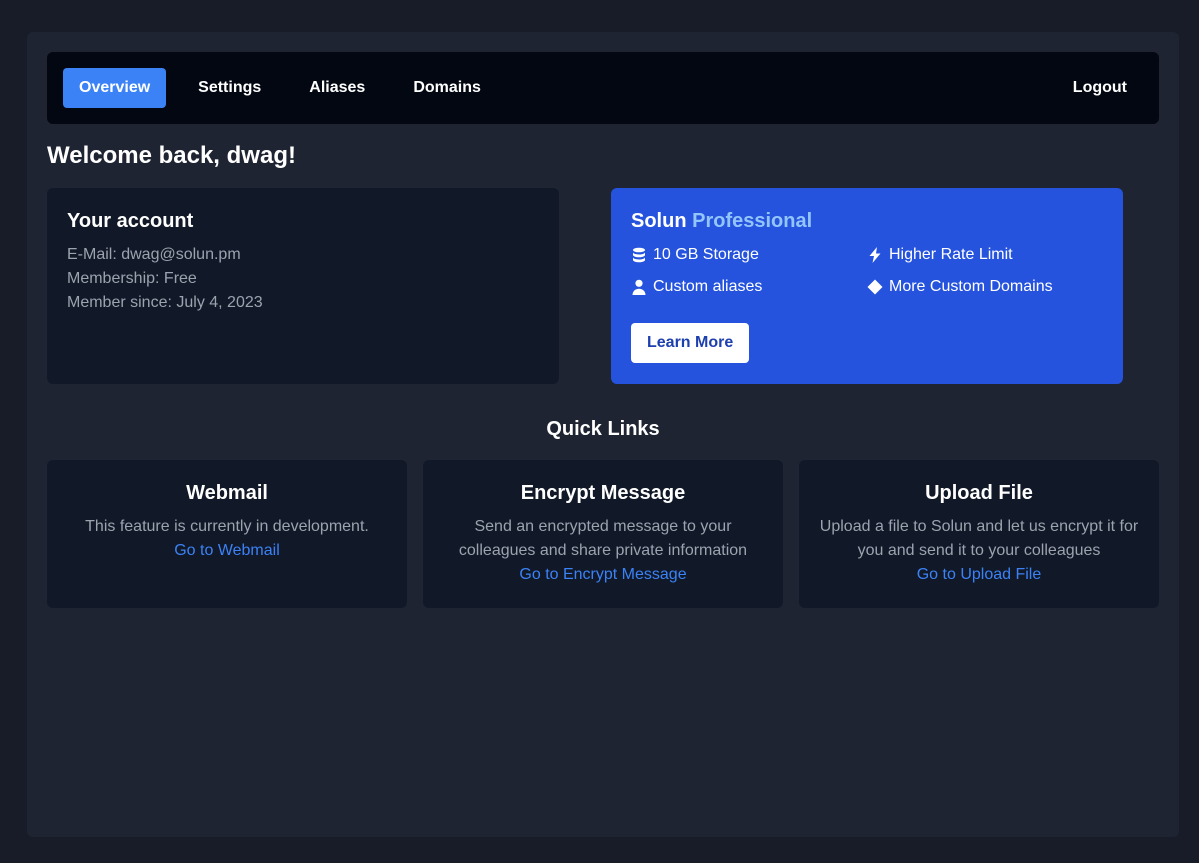 This screenshot has height=863, width=1199. Describe the element at coordinates (706, 254) in the screenshot. I see `feature-label: 10 GB Storage` at that location.